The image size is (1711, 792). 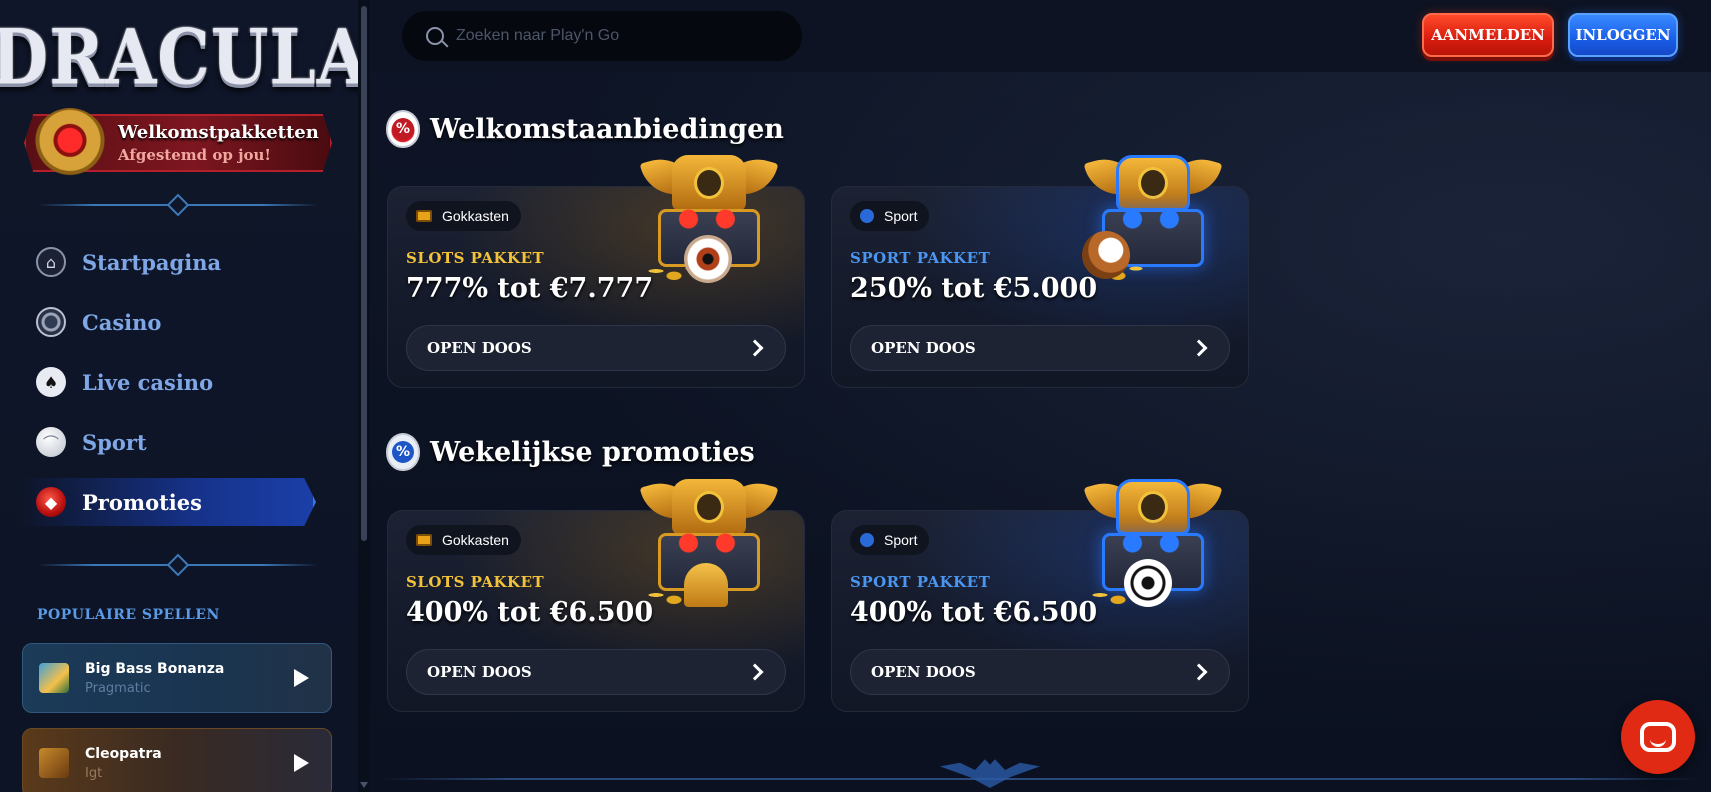 I want to click on section-welcome-offers: % Welkomstaanbiedingen, so click(x=585, y=129).